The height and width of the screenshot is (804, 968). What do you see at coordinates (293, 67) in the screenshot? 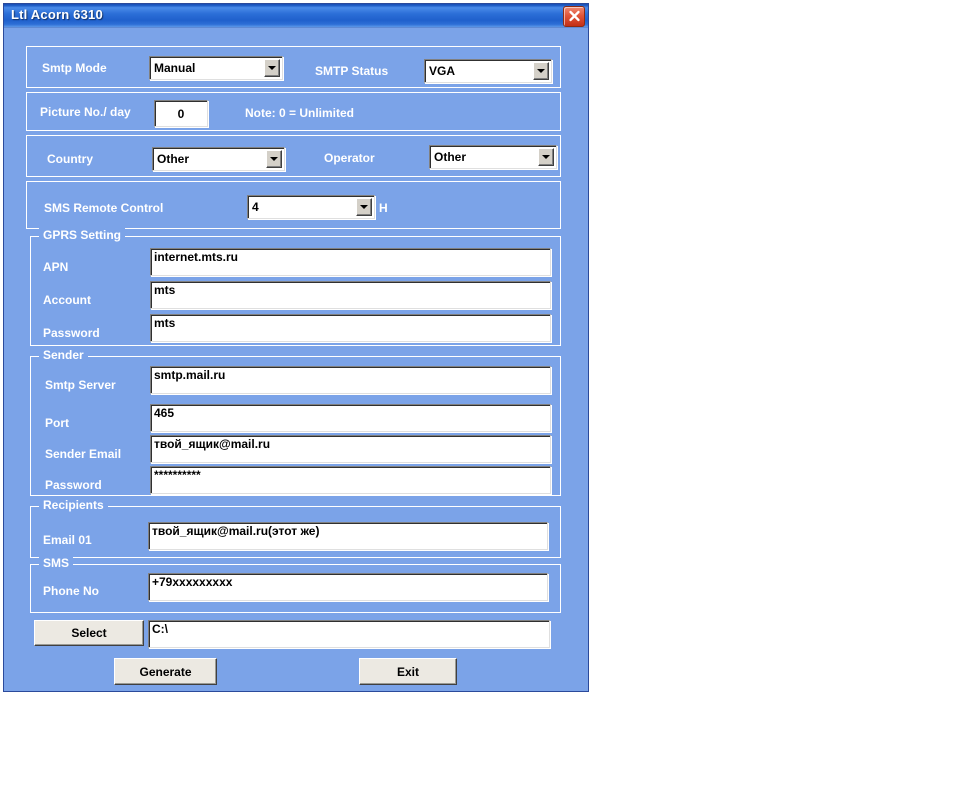
I see `smtp-mode-panel: Smtp Mode Manual SMTP Status VGA` at bounding box center [293, 67].